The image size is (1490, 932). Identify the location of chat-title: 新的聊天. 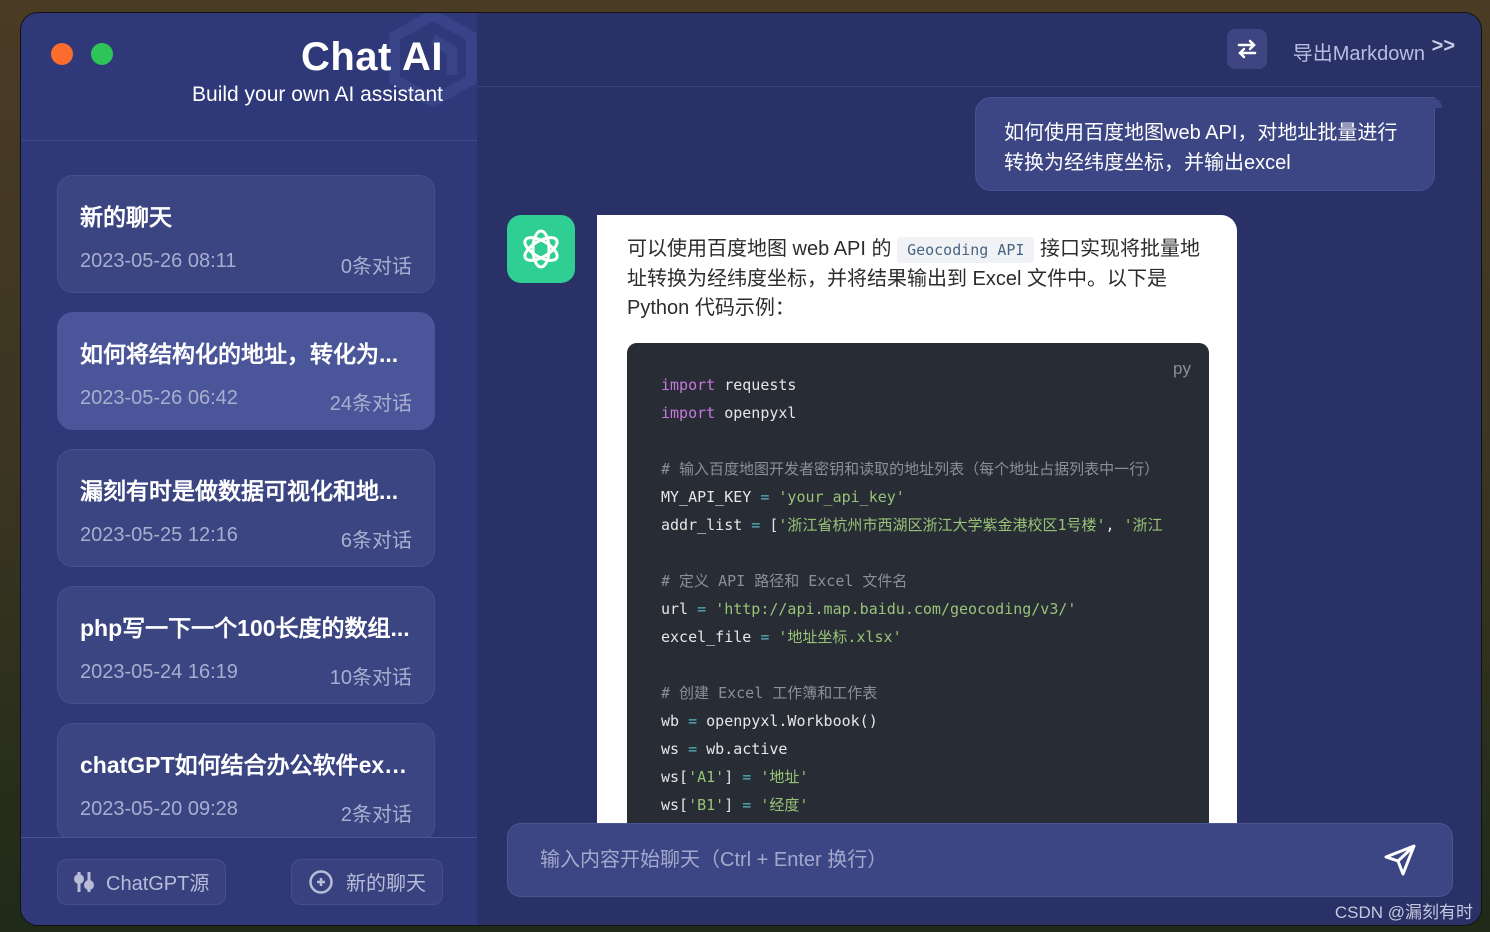
(126, 217).